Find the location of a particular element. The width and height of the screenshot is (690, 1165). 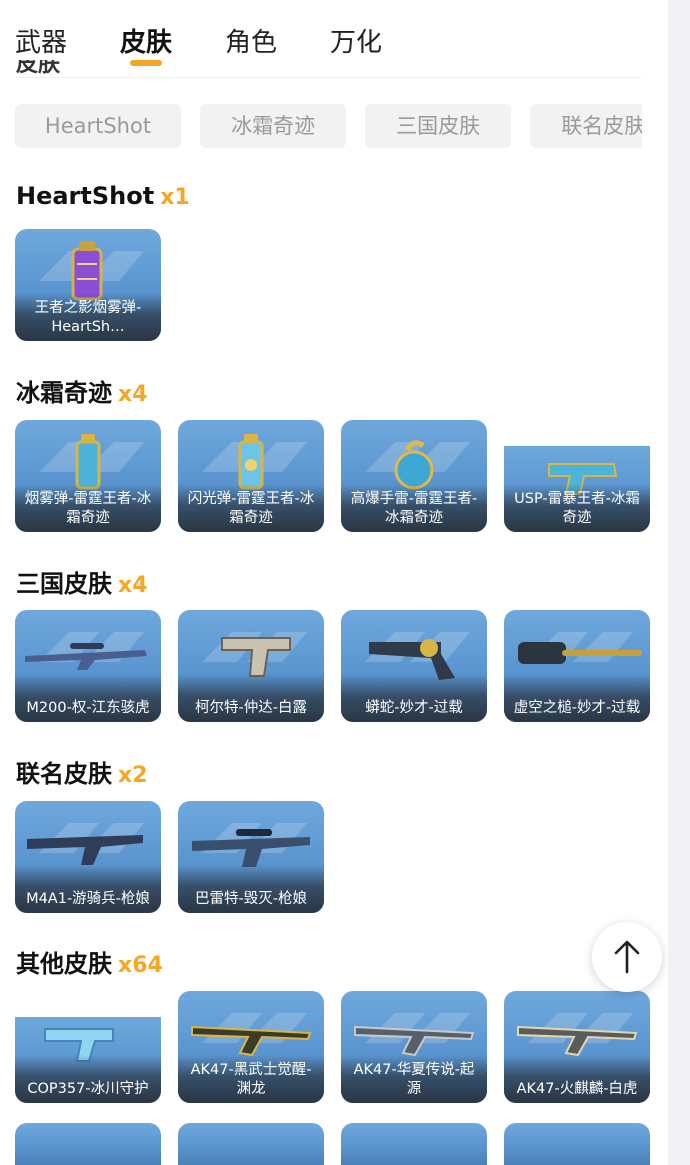

section-title-three-kingdoms: 三国皮肤 x4 is located at coordinates (82, 584).